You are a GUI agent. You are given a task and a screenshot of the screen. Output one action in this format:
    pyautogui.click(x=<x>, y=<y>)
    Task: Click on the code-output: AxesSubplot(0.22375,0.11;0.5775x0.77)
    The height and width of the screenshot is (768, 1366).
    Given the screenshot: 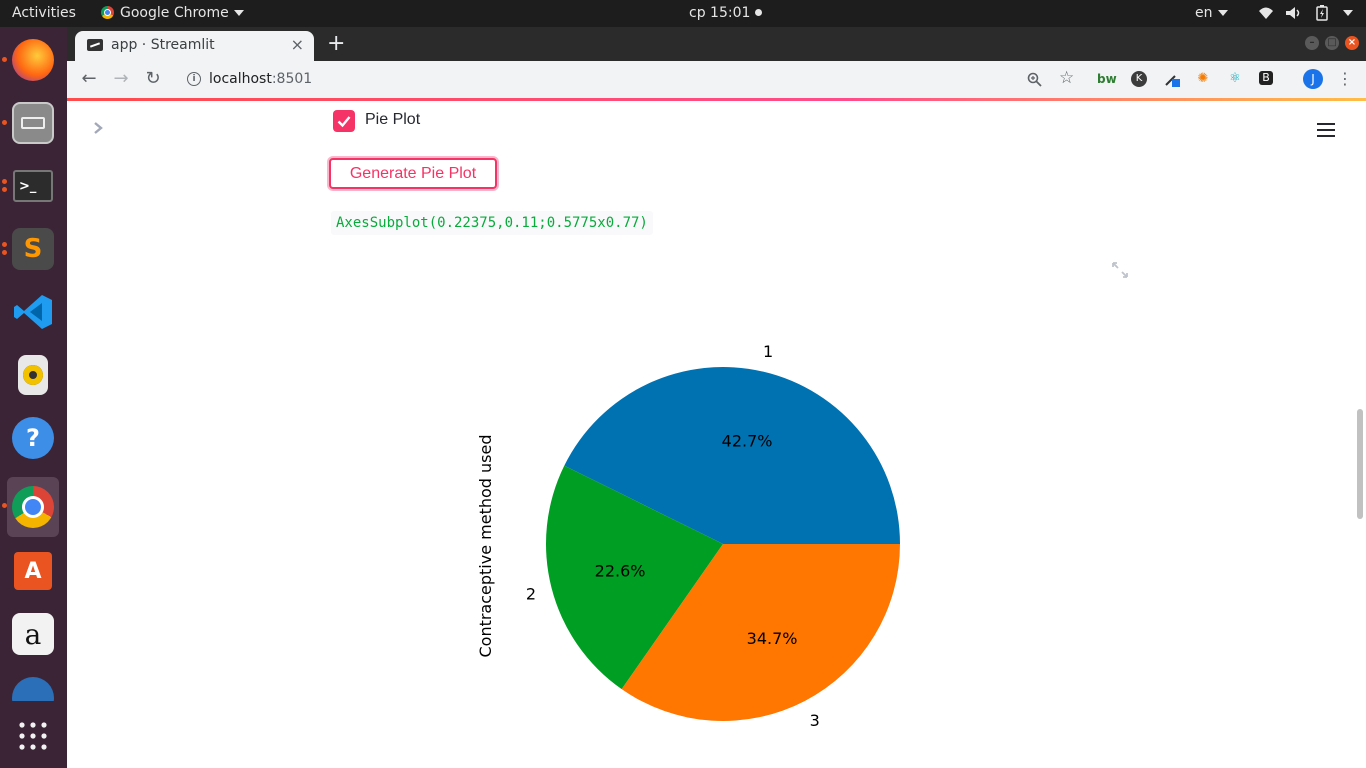 What is the action you would take?
    pyautogui.click(x=492, y=223)
    